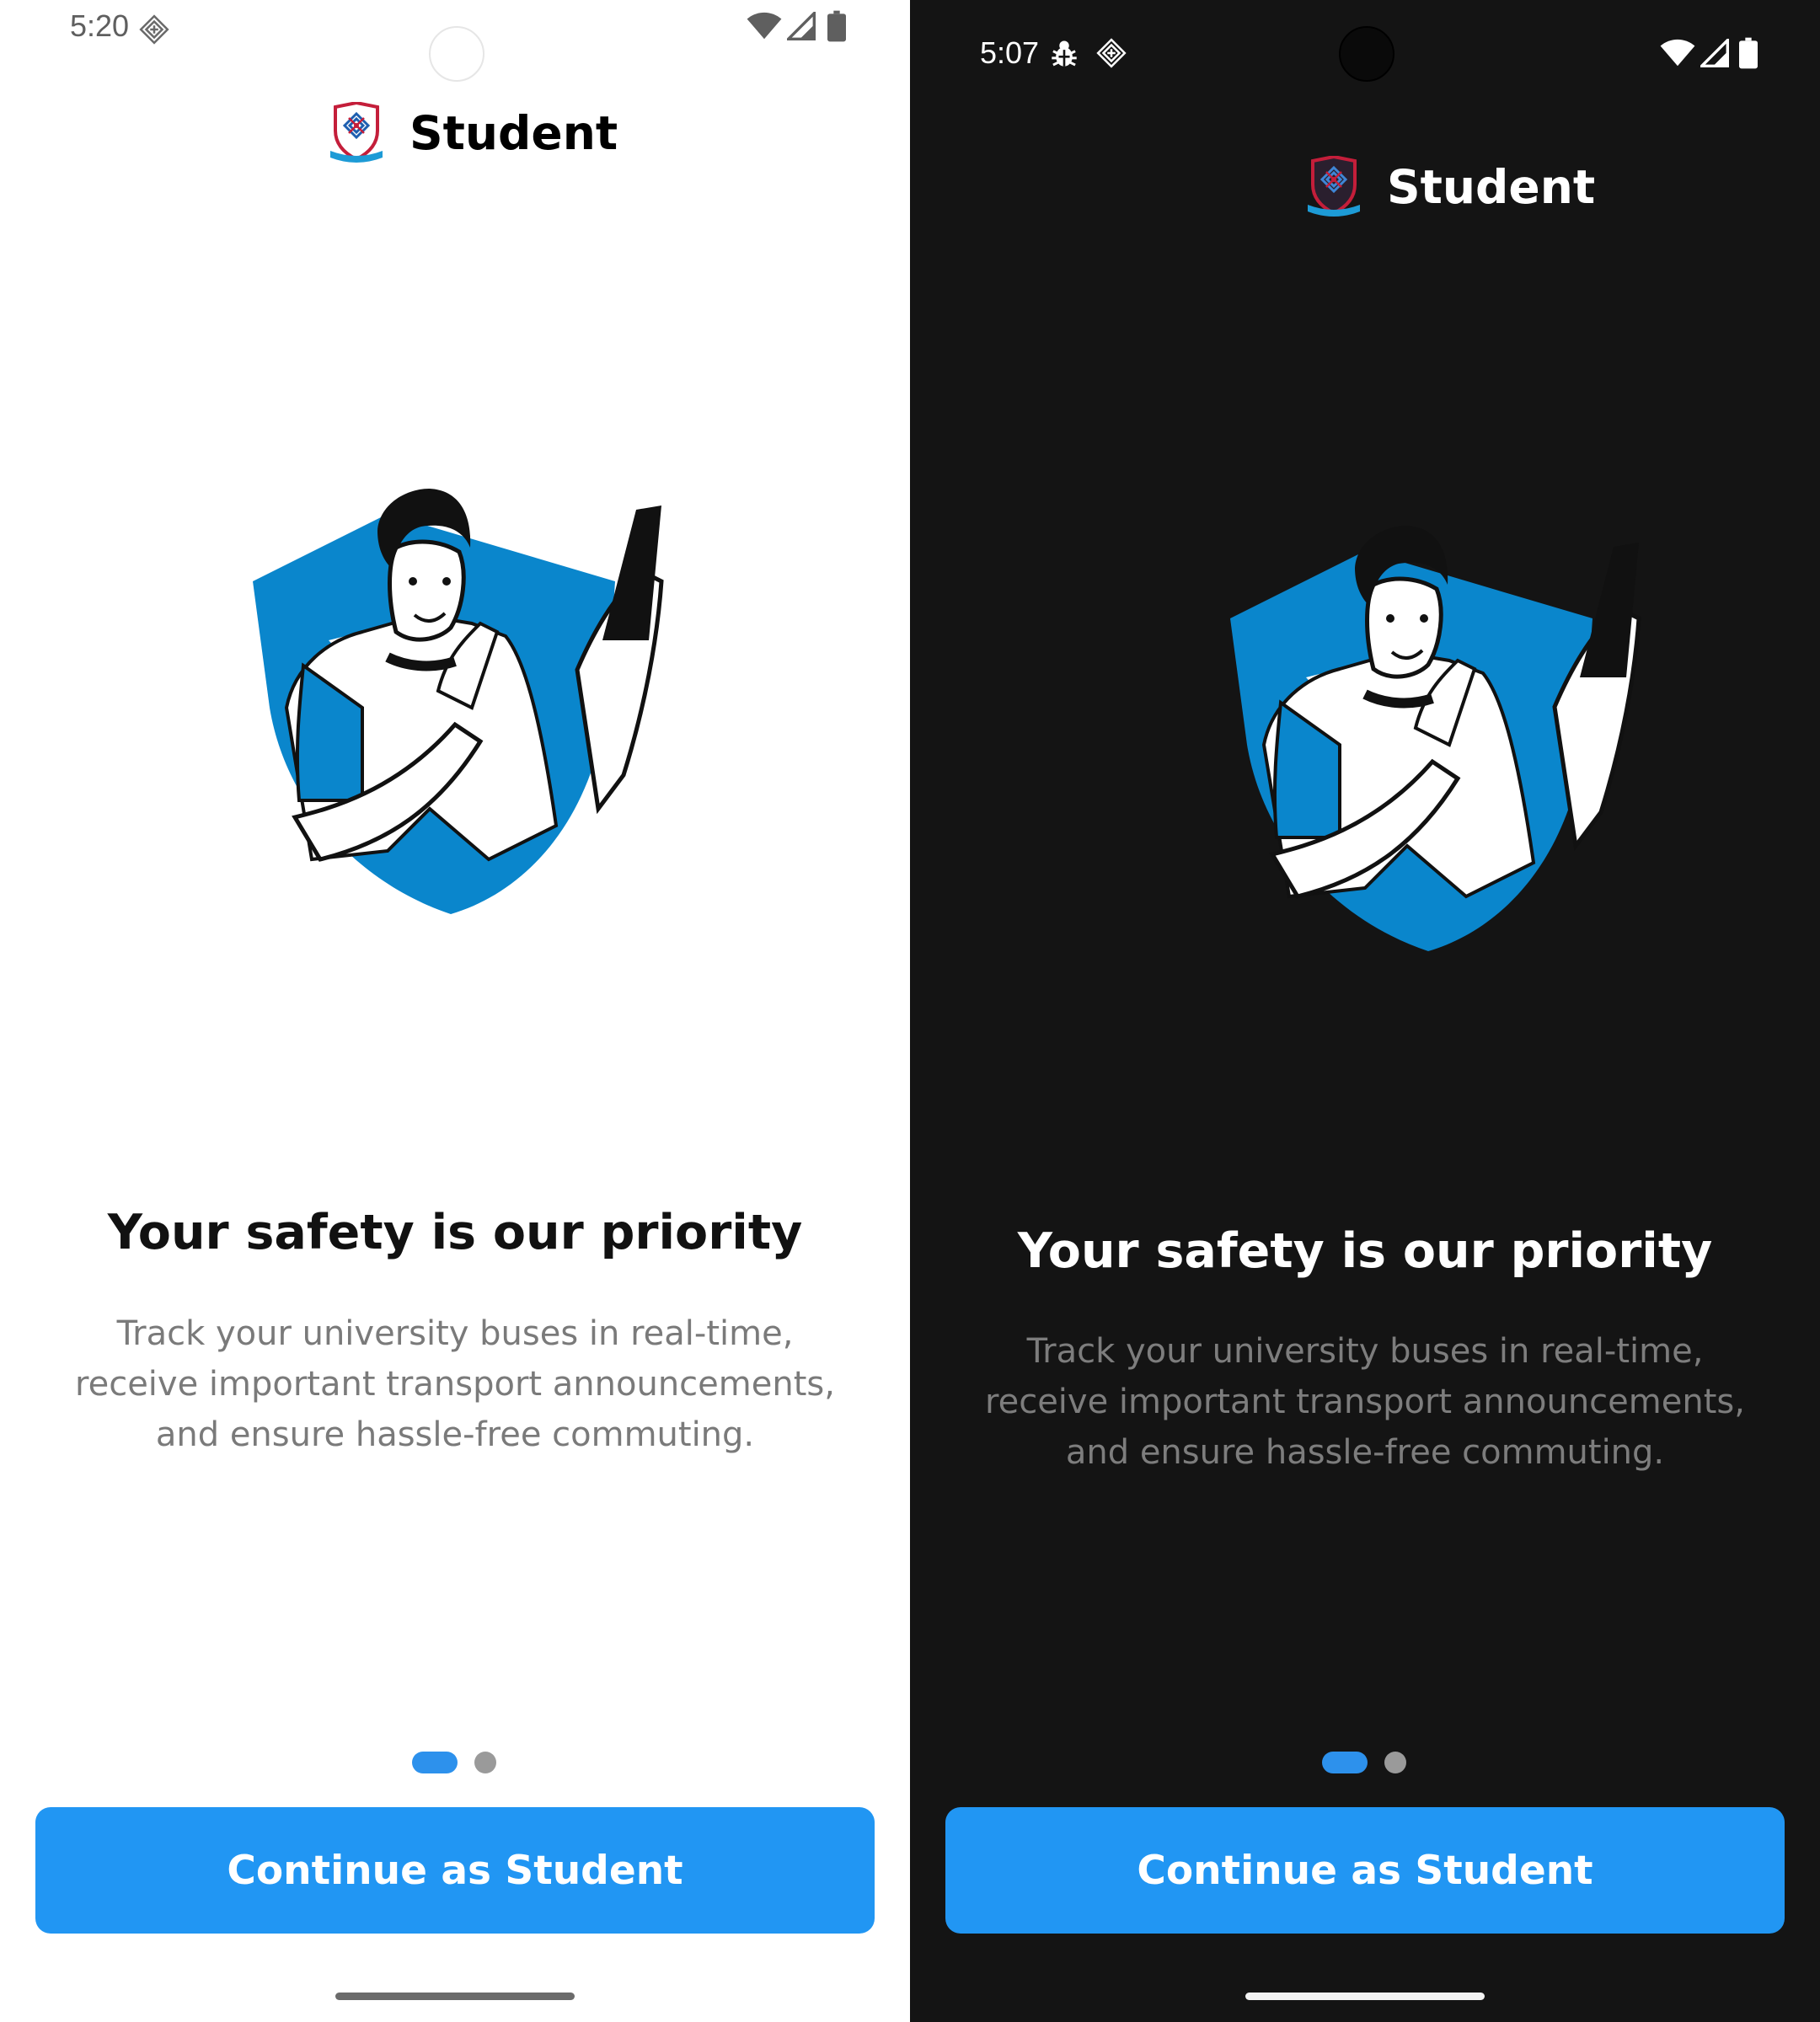 The width and height of the screenshot is (1820, 2022). What do you see at coordinates (1064, 53) in the screenshot?
I see `bug-icon` at bounding box center [1064, 53].